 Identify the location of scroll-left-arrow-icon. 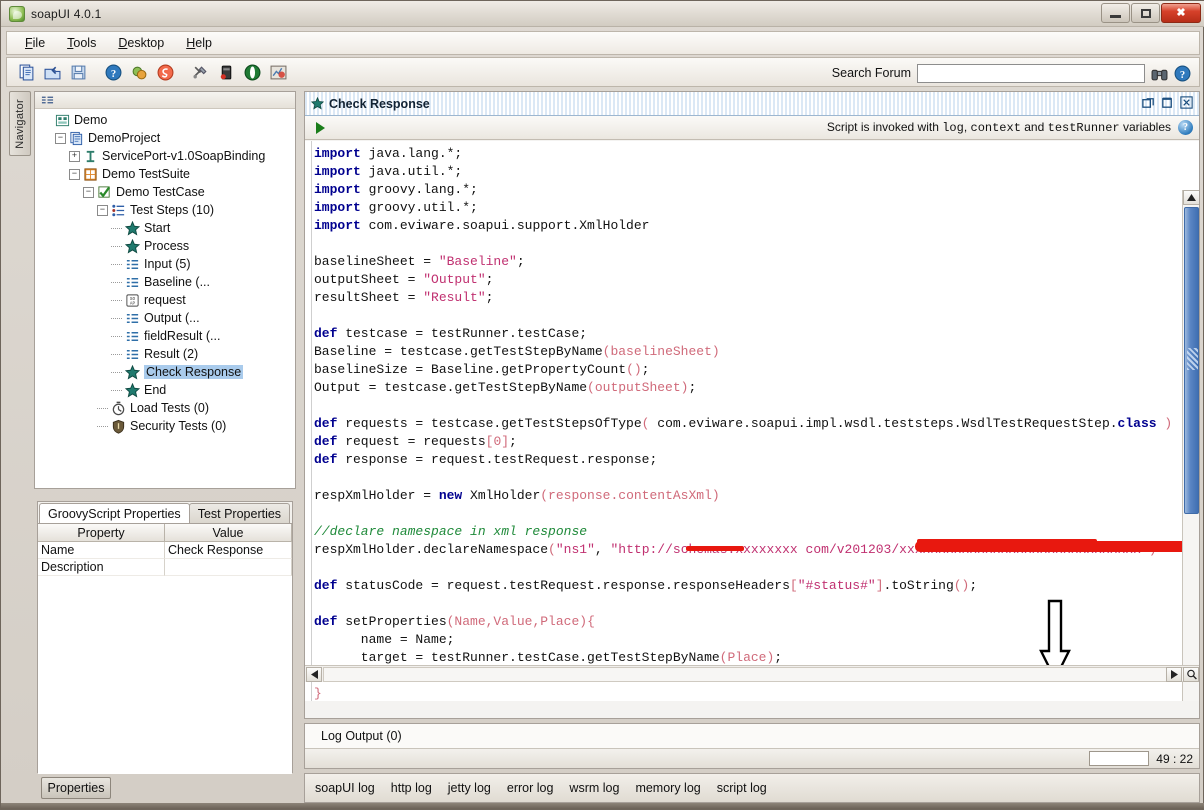
(314, 674).